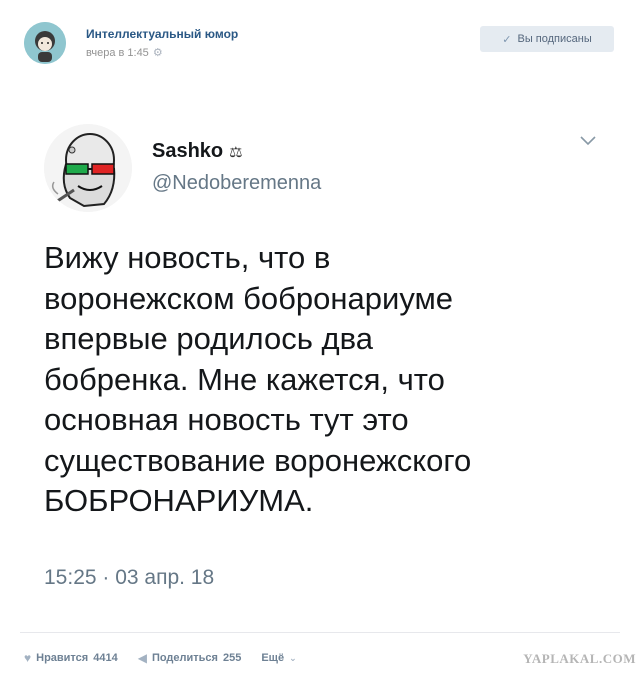 The width and height of the screenshot is (640, 685). Describe the element at coordinates (236, 152) in the screenshot. I see `scales-icon: ⚖` at that location.